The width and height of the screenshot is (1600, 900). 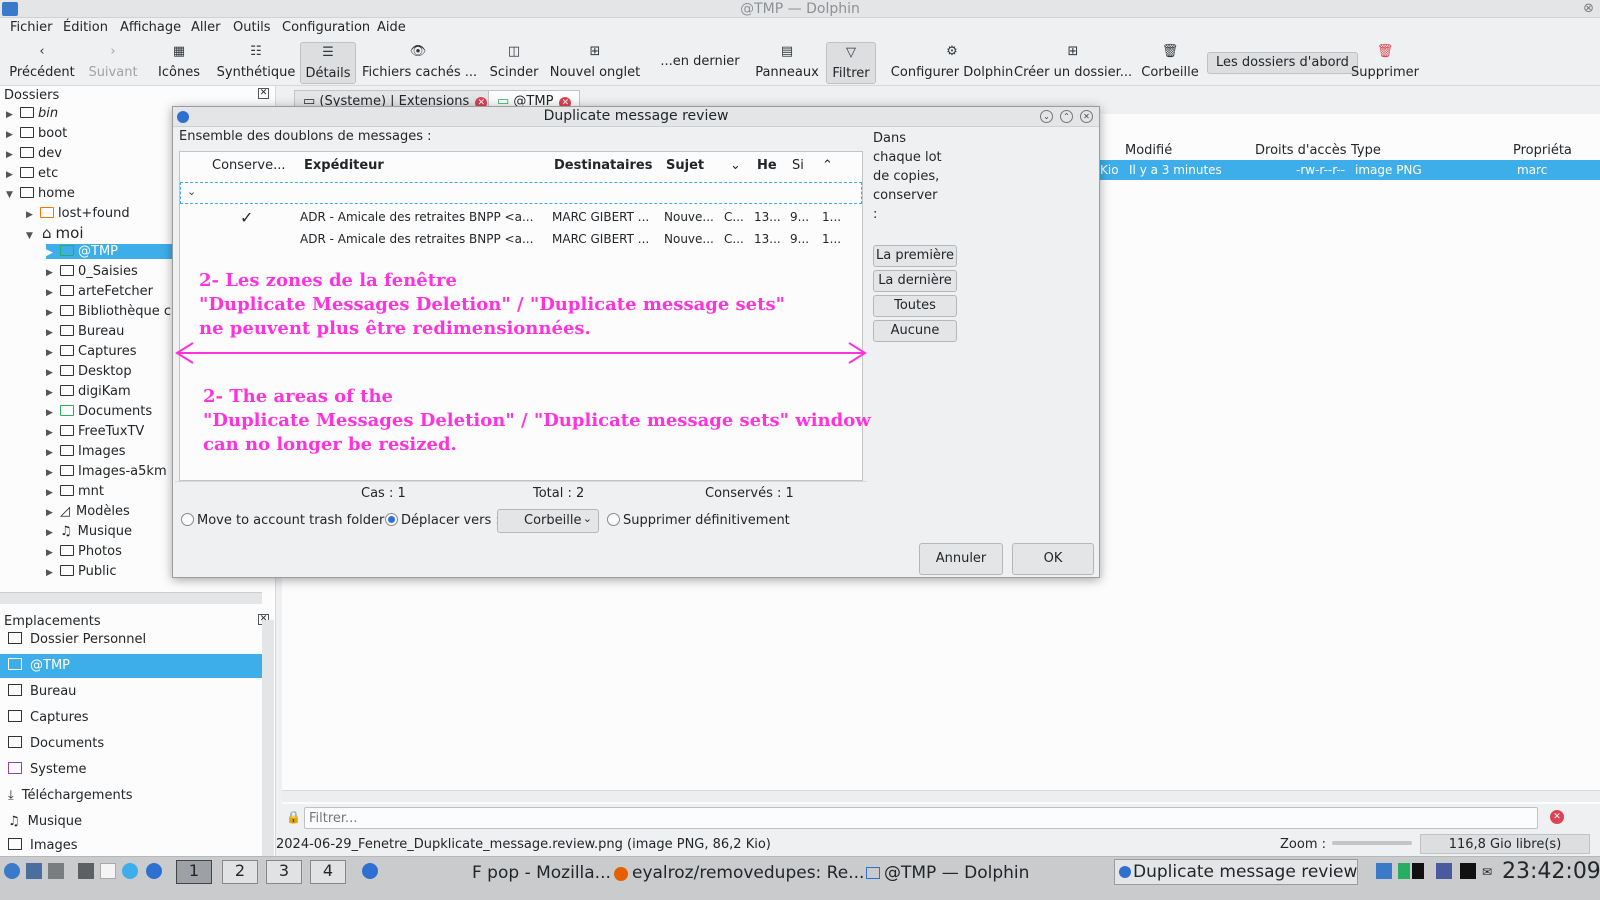 What do you see at coordinates (1066, 116) in the screenshot?
I see `maximize-icon: ⌃` at bounding box center [1066, 116].